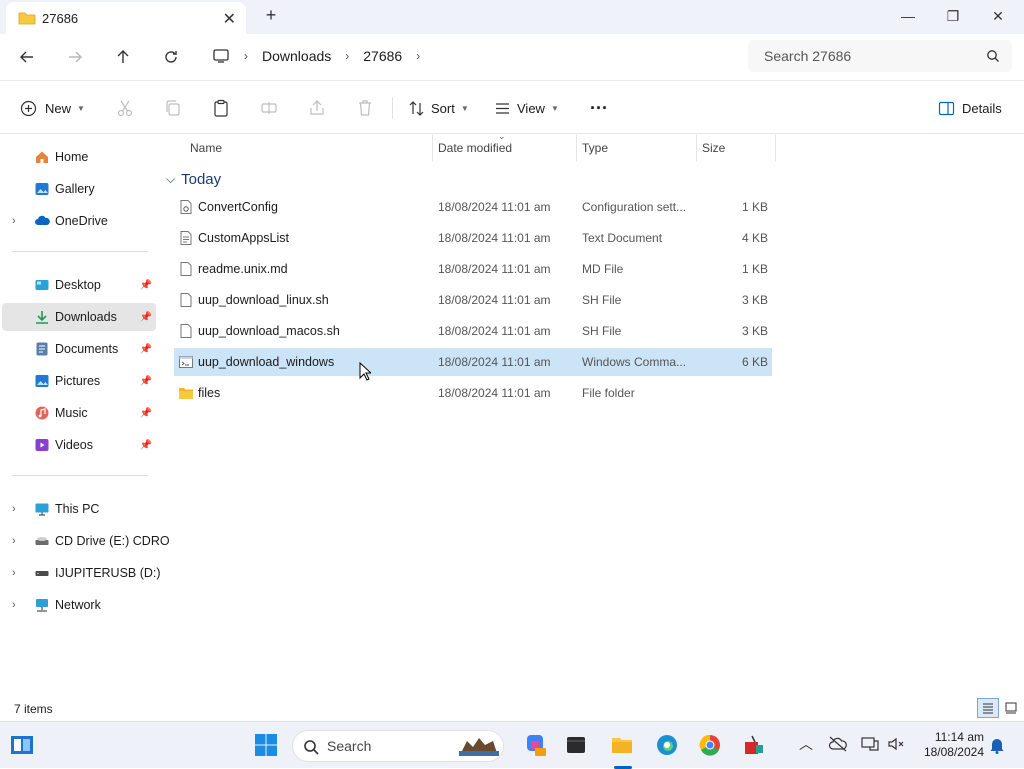 The image size is (1024, 769). Describe the element at coordinates (603, 269) in the screenshot. I see `file-type: MD File` at that location.